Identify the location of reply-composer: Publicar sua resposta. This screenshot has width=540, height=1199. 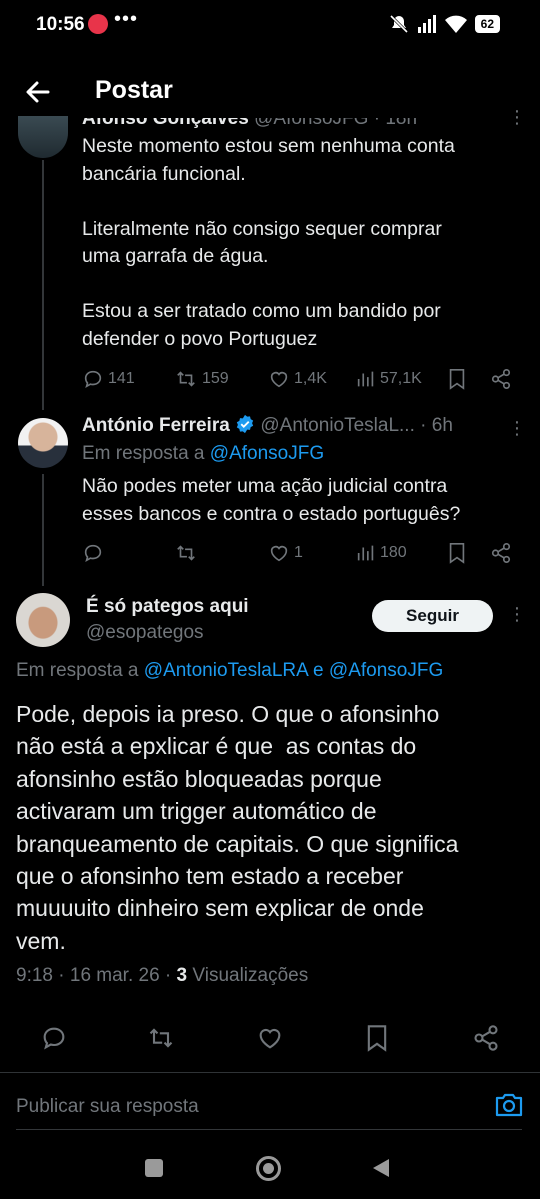
(270, 1102).